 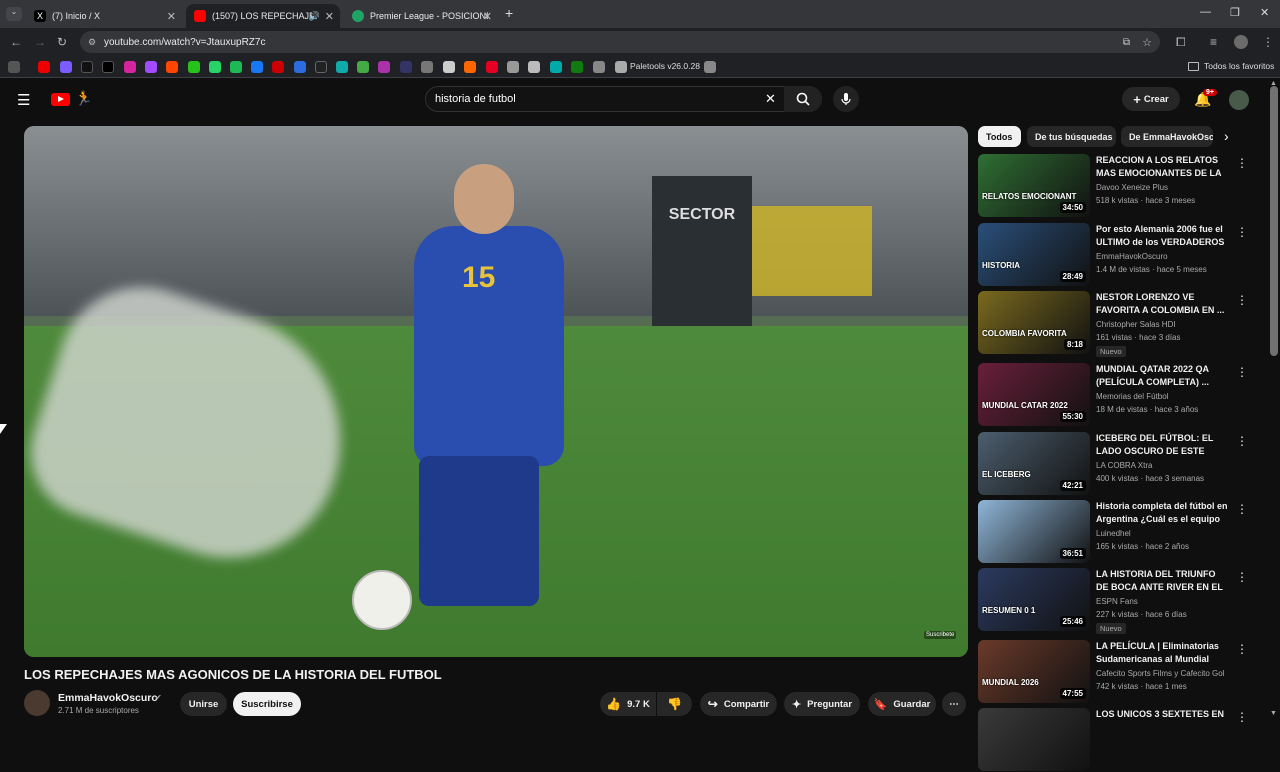 I want to click on tab-x: X (7) Inicio / X ✕, so click(x=104, y=16).